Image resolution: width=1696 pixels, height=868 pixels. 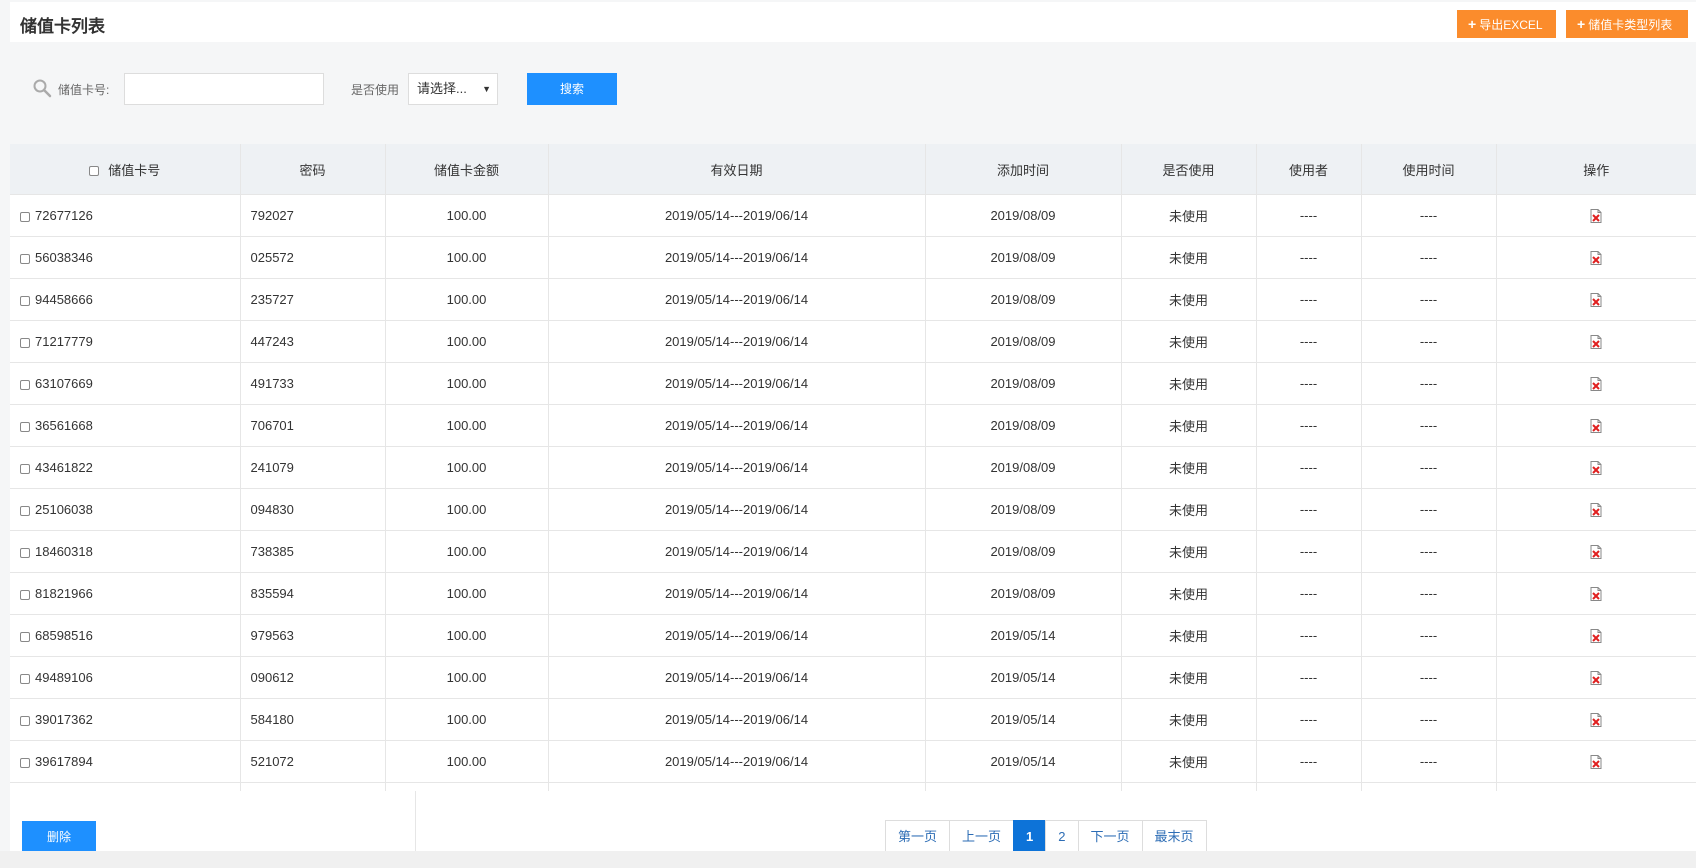 I want to click on first-page-button: 第一页, so click(x=918, y=837).